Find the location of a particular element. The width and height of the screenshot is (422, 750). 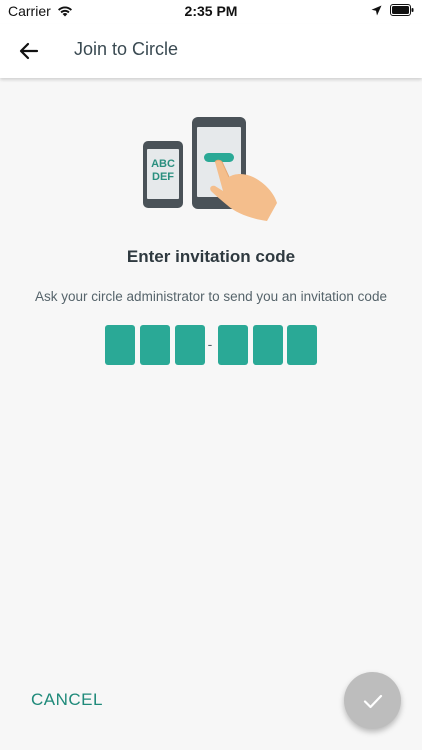

status-right is located at coordinates (388, 10).